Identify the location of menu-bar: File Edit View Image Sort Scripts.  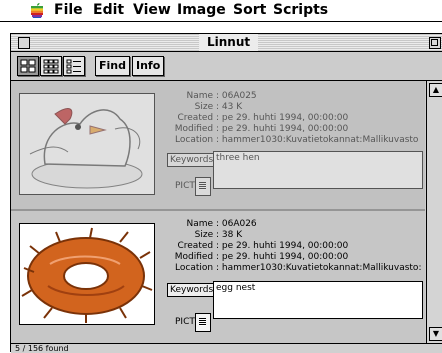
(221, 11).